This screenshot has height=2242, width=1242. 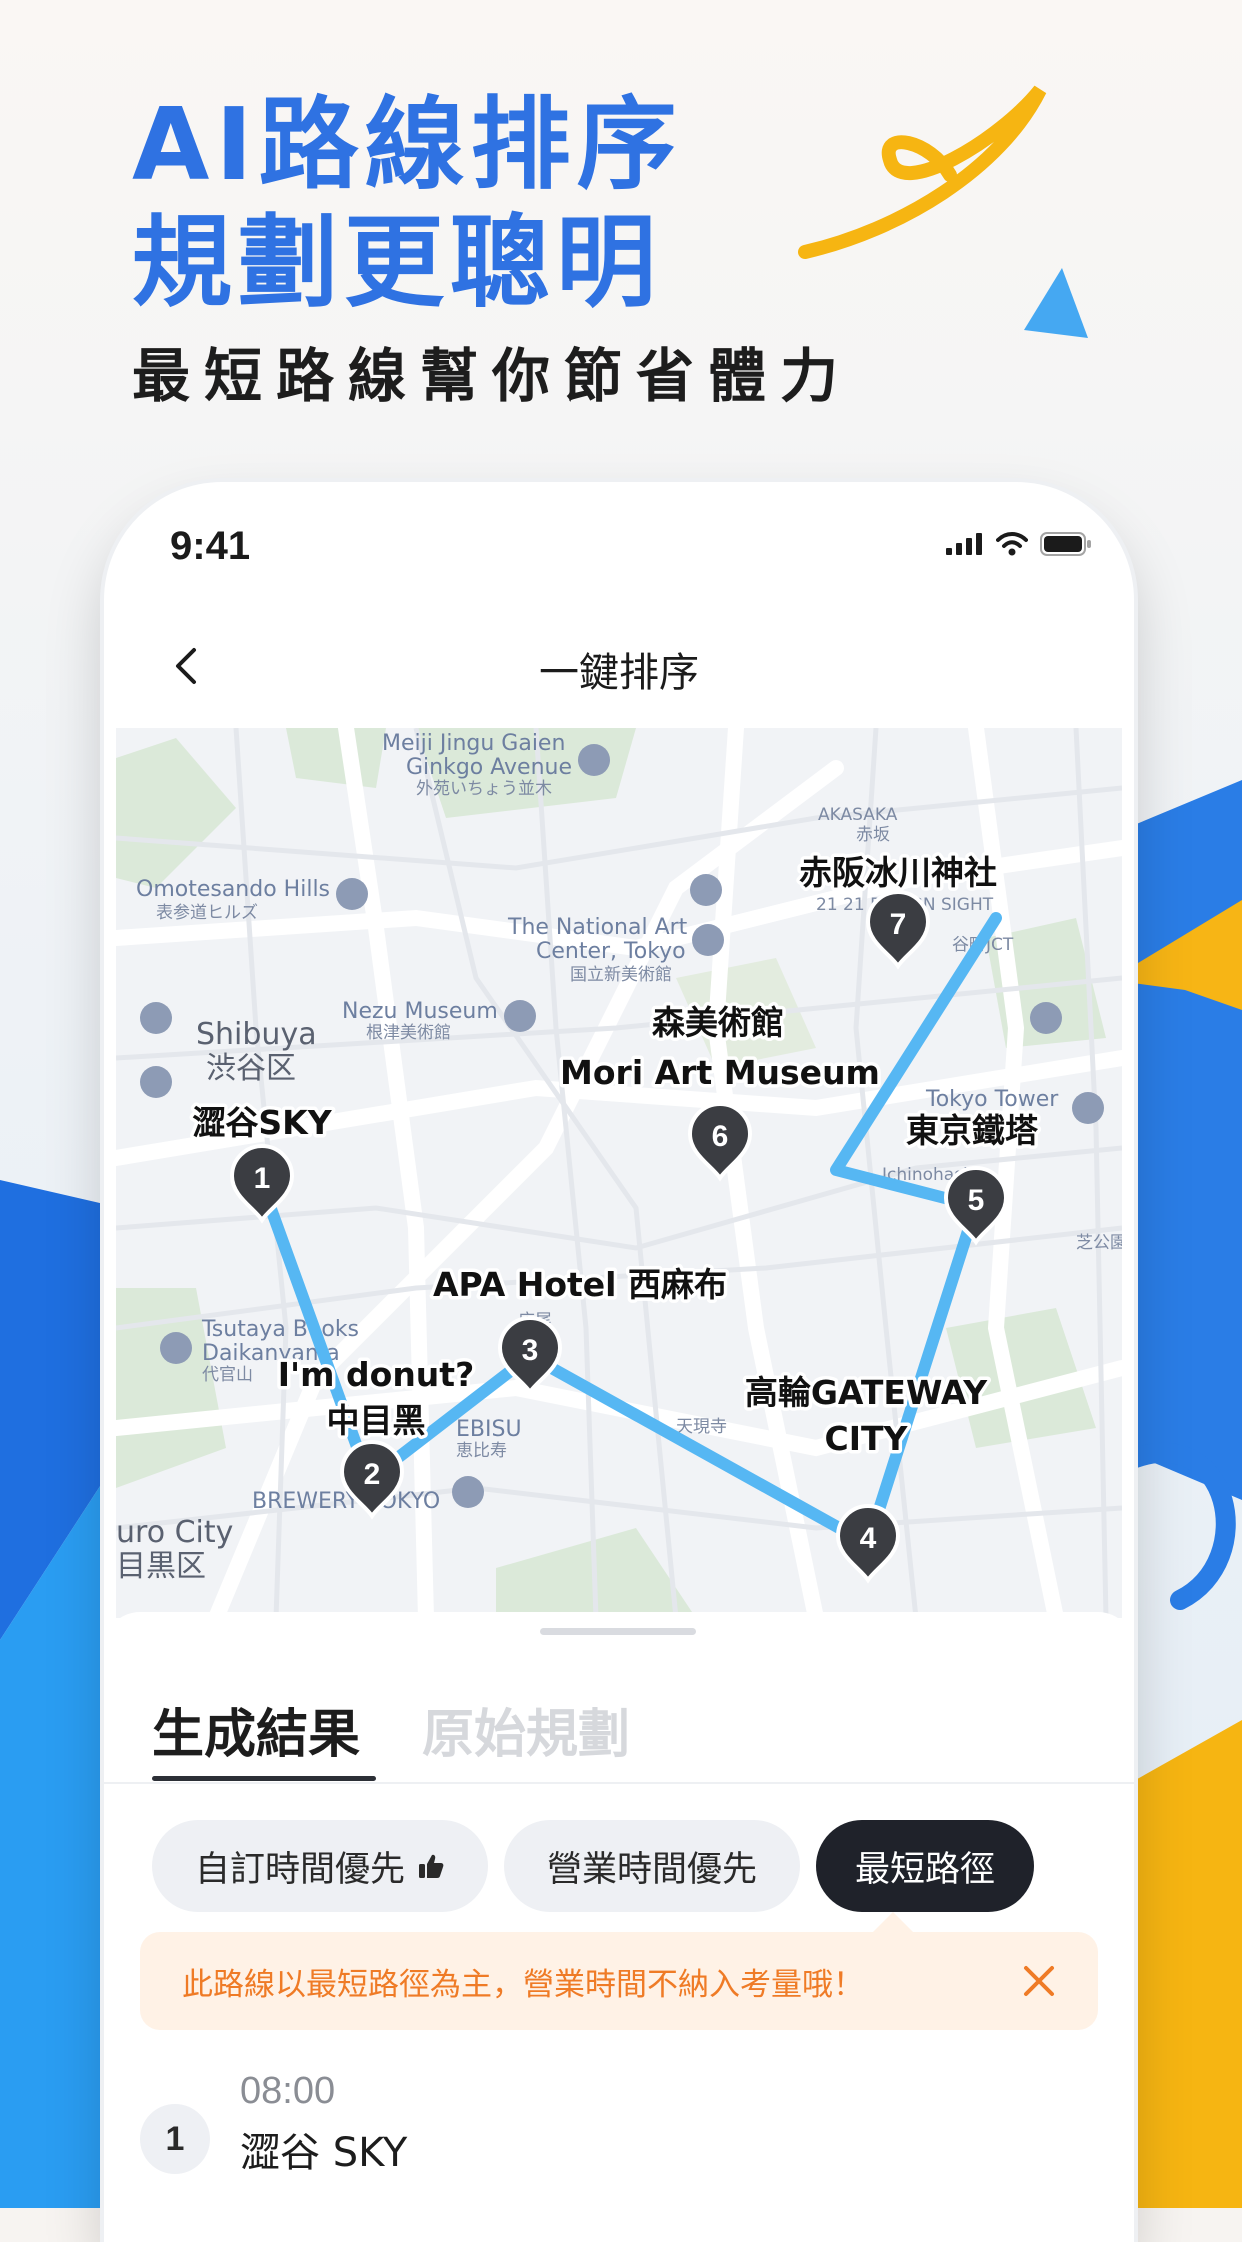 What do you see at coordinates (964, 544) in the screenshot?
I see `signal-icon` at bounding box center [964, 544].